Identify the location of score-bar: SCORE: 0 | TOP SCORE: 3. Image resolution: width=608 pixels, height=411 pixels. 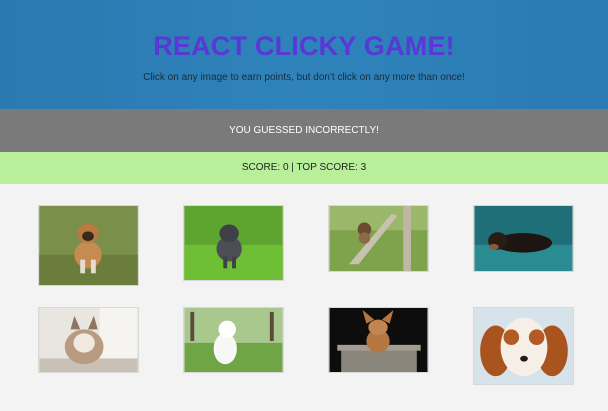
(304, 168).